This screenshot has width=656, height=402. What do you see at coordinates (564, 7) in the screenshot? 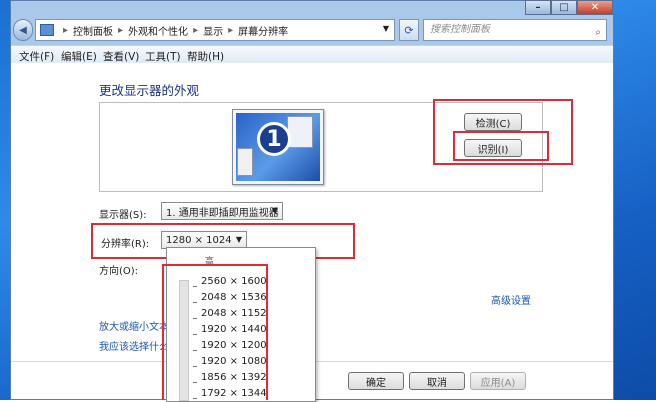
I see `maximize-button: □` at bounding box center [564, 7].